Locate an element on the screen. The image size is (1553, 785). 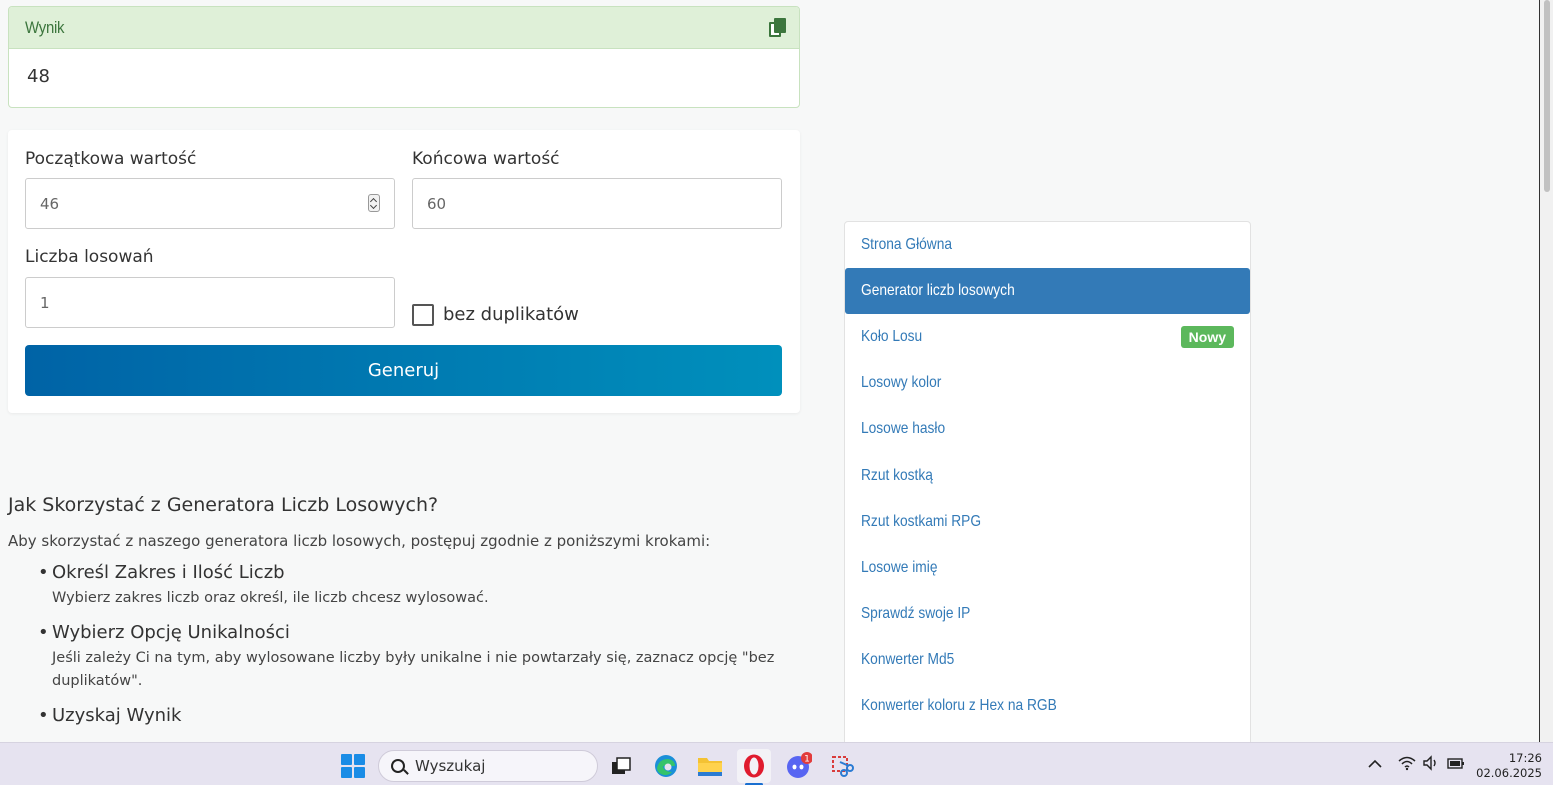
result-title: Wynik is located at coordinates (45, 27).